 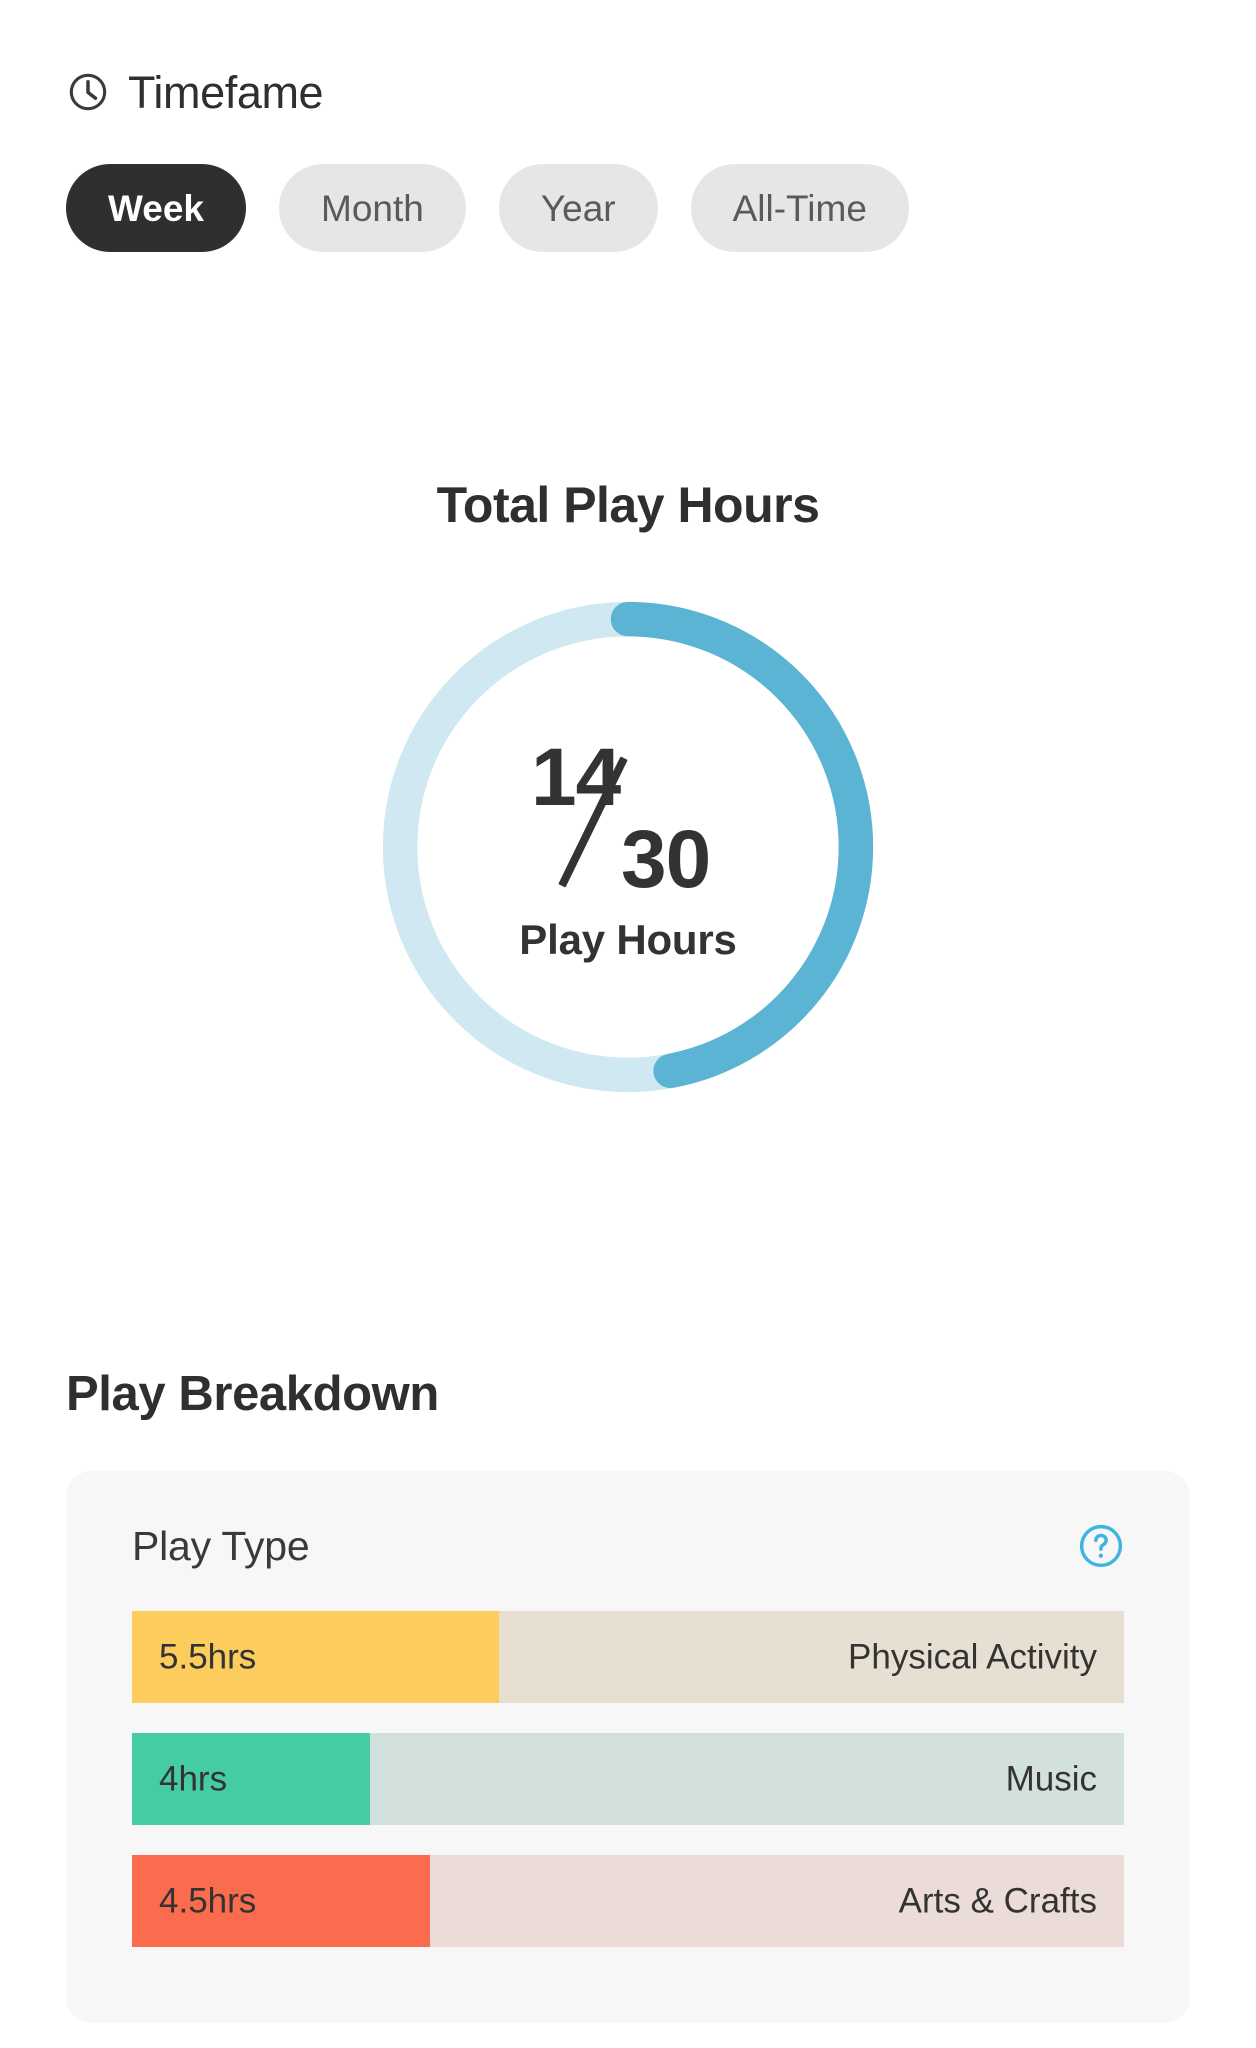 I want to click on bar-value-label: 4hrs, so click(x=193, y=1779).